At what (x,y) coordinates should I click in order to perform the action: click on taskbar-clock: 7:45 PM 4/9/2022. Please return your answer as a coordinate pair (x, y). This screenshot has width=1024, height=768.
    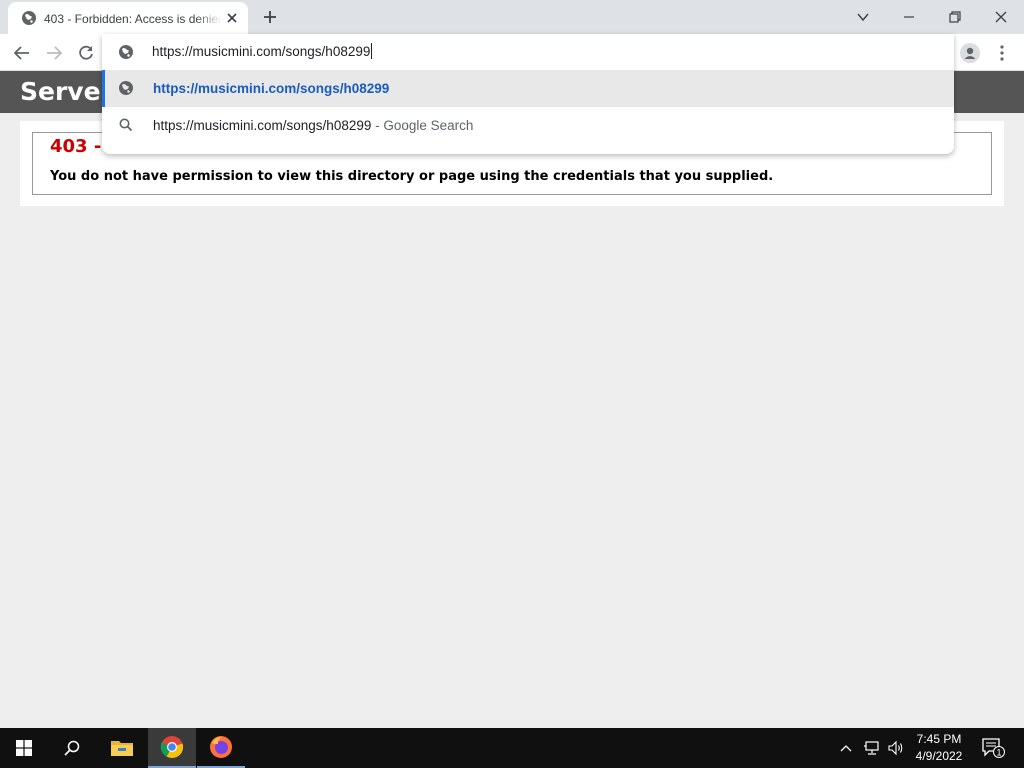
    Looking at the image, I should click on (939, 748).